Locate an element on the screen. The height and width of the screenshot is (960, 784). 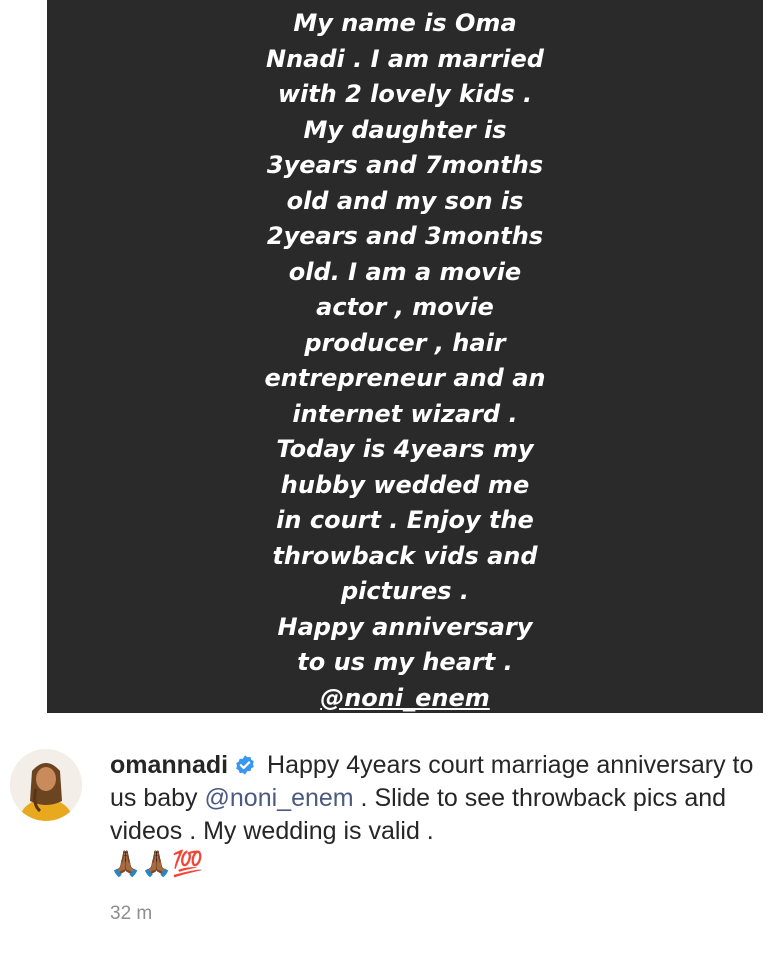
story-line: My daughter is is located at coordinates (405, 129).